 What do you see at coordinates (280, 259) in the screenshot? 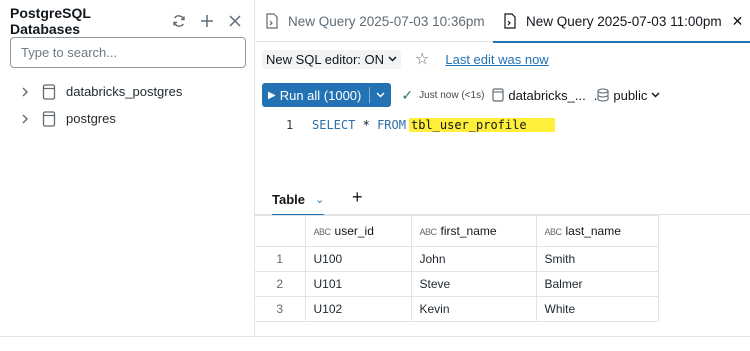
I see `row-index: 1` at bounding box center [280, 259].